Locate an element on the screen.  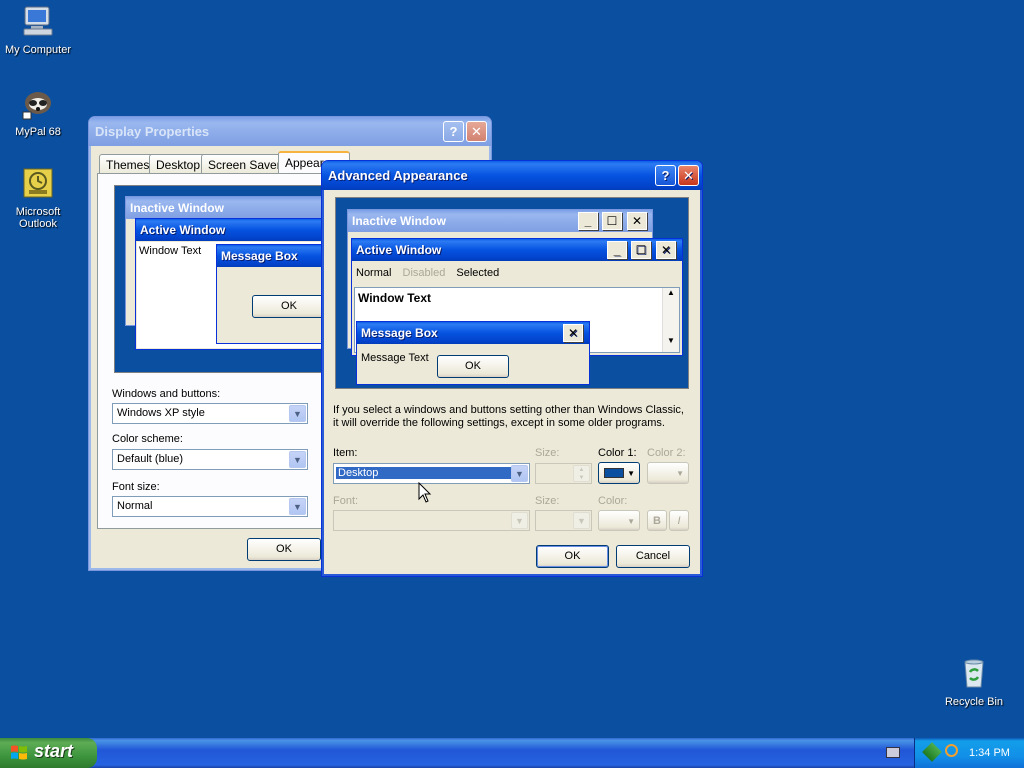
preview-ok-button: OK is located at coordinates (289, 306).